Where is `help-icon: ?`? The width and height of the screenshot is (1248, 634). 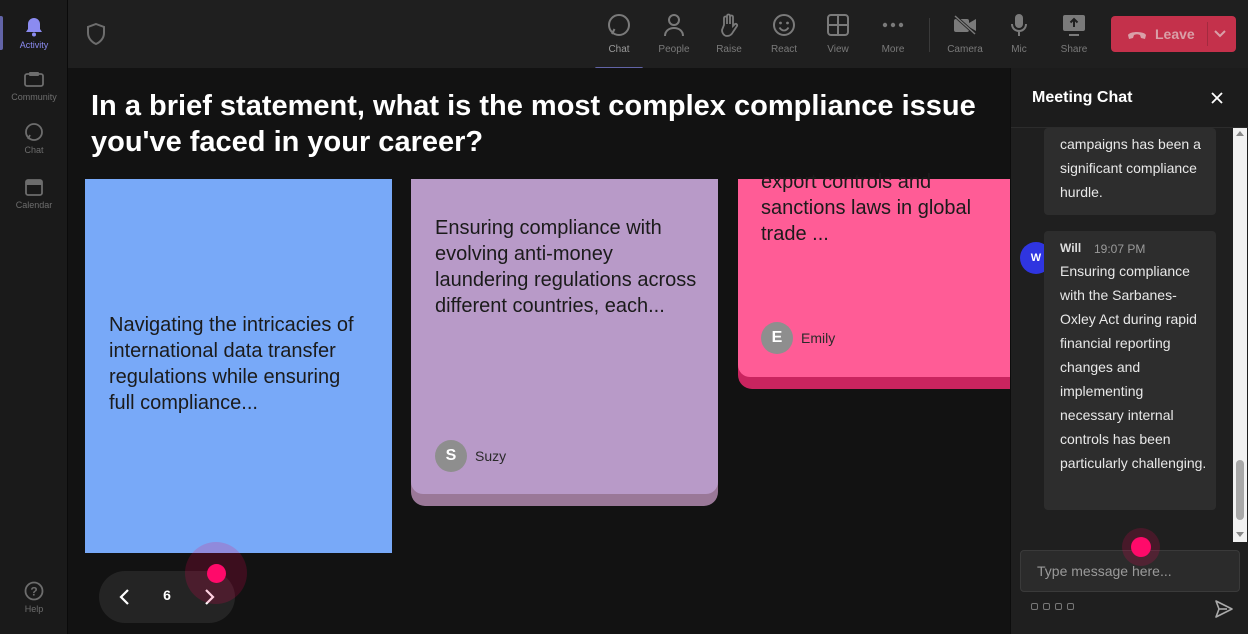 help-icon: ? is located at coordinates (34, 591).